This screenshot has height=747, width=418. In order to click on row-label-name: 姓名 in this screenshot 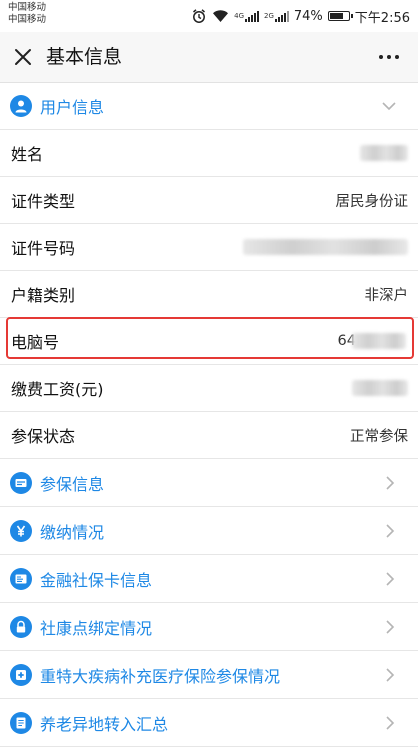, I will do `click(27, 154)`.